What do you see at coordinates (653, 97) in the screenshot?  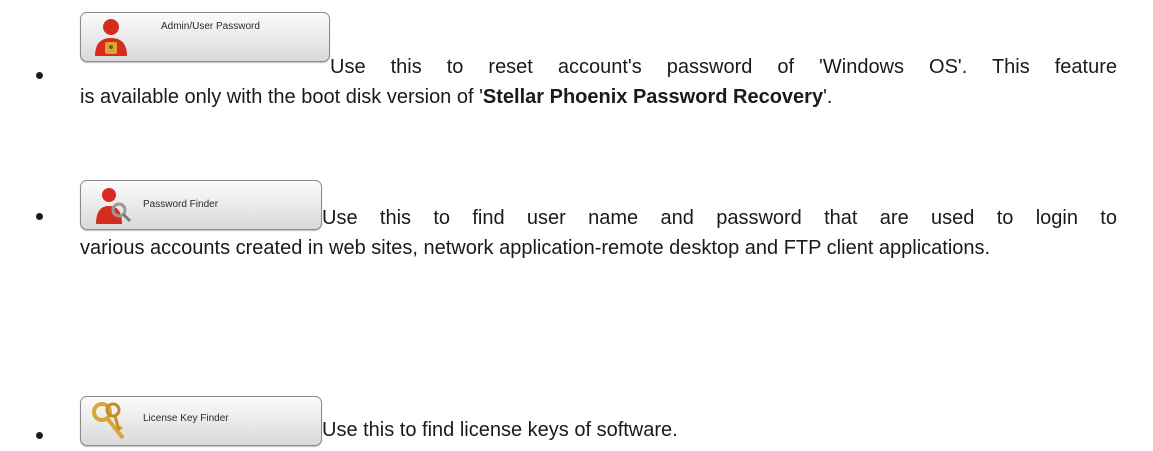 I see `product-name: Stellar Phoenix Password Recovery` at bounding box center [653, 97].